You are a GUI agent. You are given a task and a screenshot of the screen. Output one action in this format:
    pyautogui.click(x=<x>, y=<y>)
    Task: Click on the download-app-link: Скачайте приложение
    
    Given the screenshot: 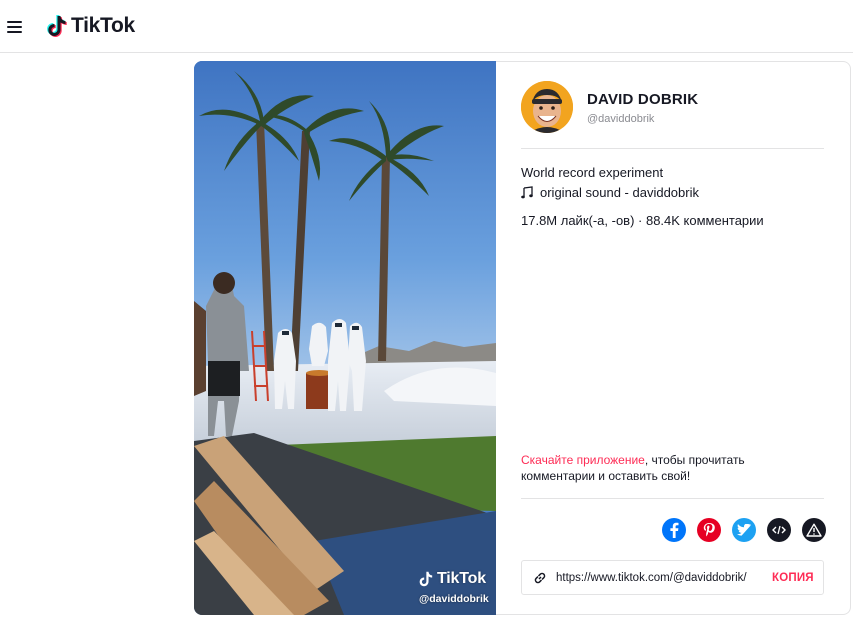 What is the action you would take?
    pyautogui.click(x=583, y=460)
    